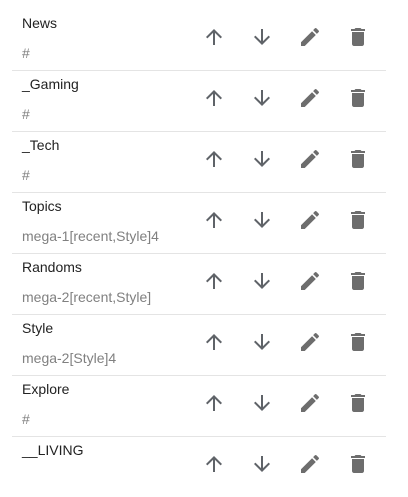  I want to click on list-item: Style mega-2[Style]4, so click(199, 345).